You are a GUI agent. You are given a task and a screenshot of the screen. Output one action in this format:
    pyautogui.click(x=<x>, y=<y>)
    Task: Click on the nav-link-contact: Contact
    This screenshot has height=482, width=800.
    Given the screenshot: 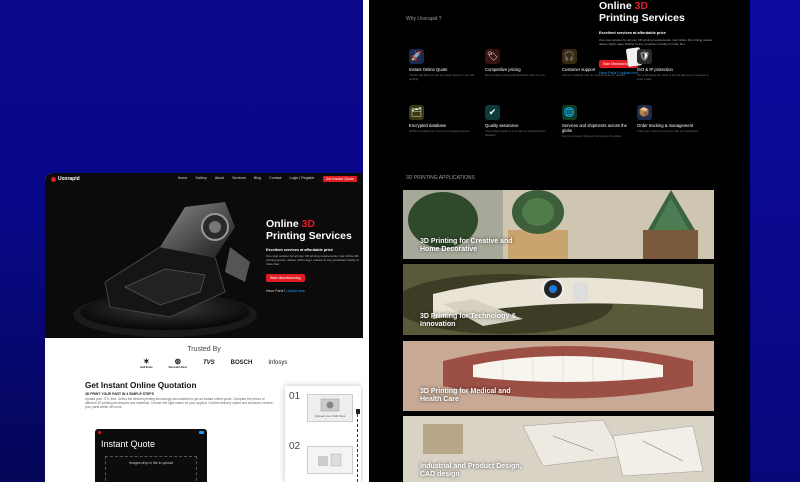 What is the action you would take?
    pyautogui.click(x=275, y=179)
    